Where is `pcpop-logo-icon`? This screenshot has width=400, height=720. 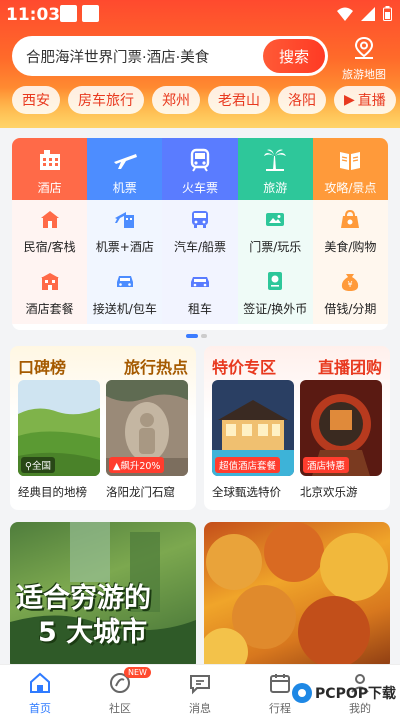 pcpop-logo-icon is located at coordinates (302, 693).